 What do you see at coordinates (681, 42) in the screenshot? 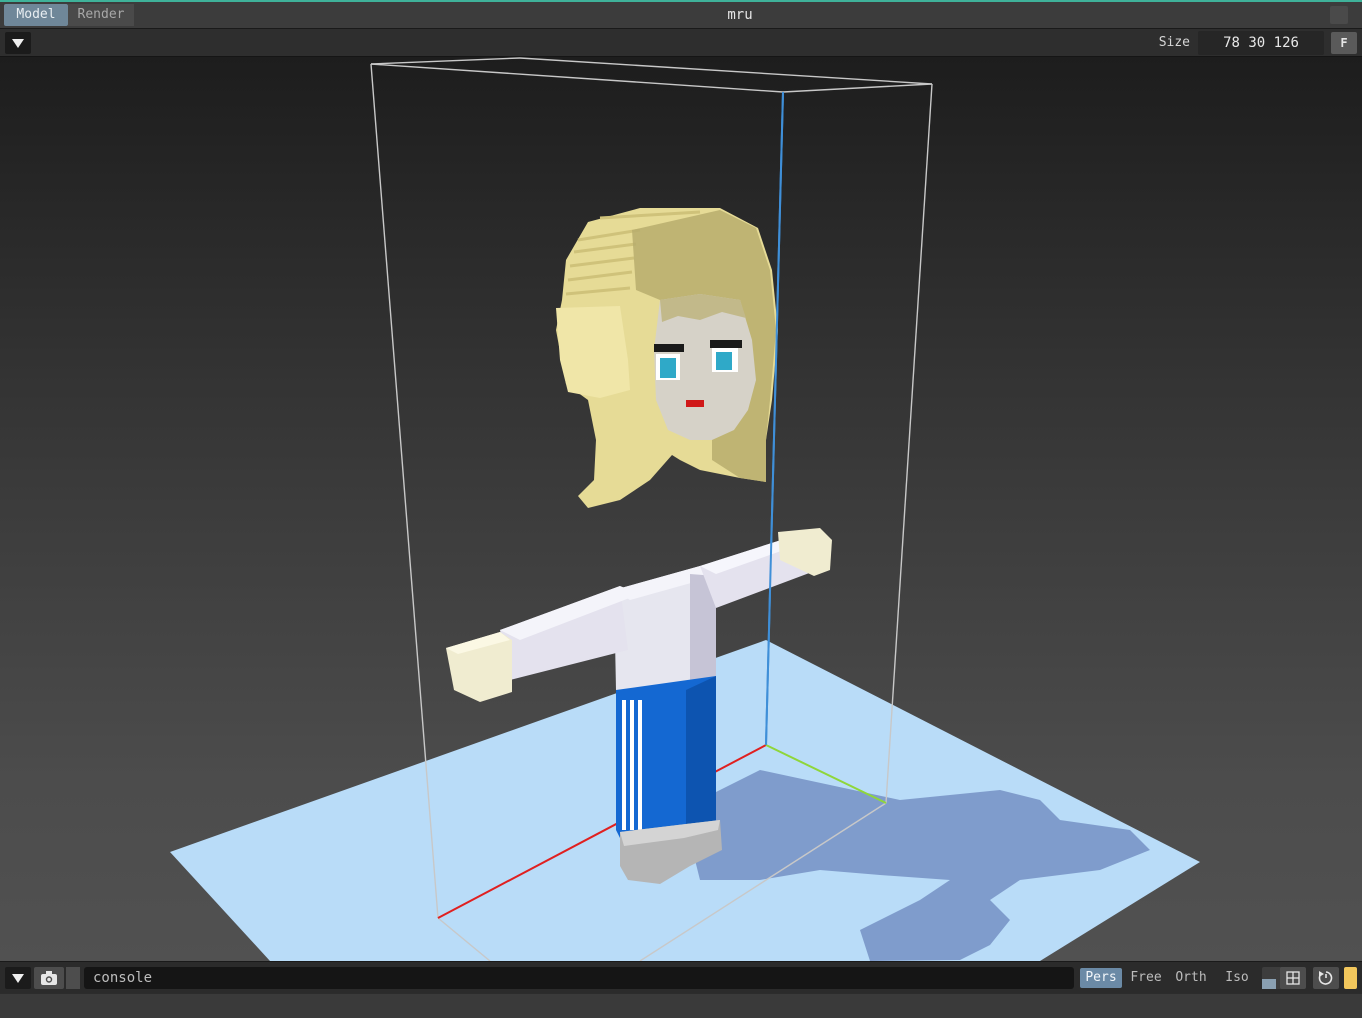
I see `model-toolbar: Size 78 30 126 F` at bounding box center [681, 42].